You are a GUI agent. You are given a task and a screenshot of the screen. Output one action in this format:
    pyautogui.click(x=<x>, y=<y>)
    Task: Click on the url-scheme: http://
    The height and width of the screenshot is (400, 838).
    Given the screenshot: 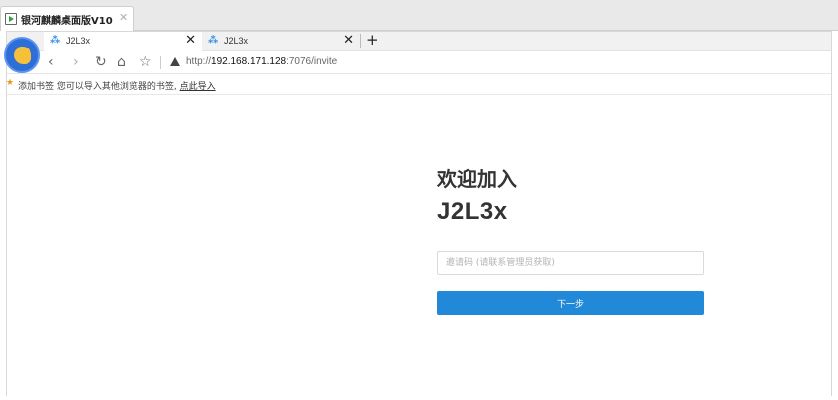 What is the action you would take?
    pyautogui.click(x=199, y=61)
    